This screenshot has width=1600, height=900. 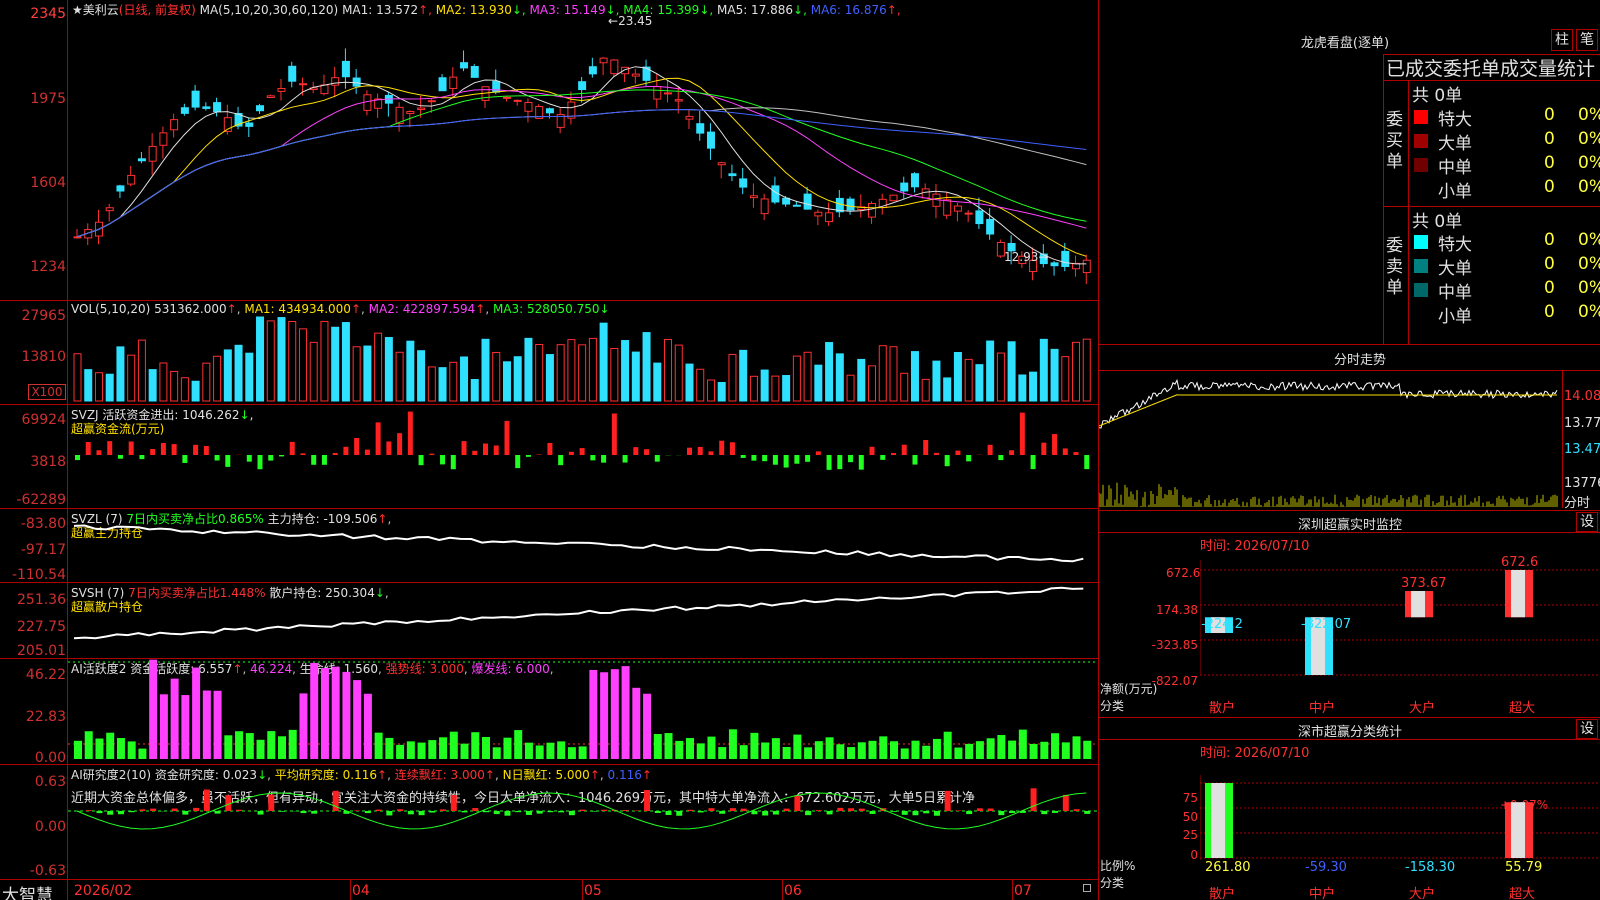 I want to click on ma3-line, so click(x=581, y=161).